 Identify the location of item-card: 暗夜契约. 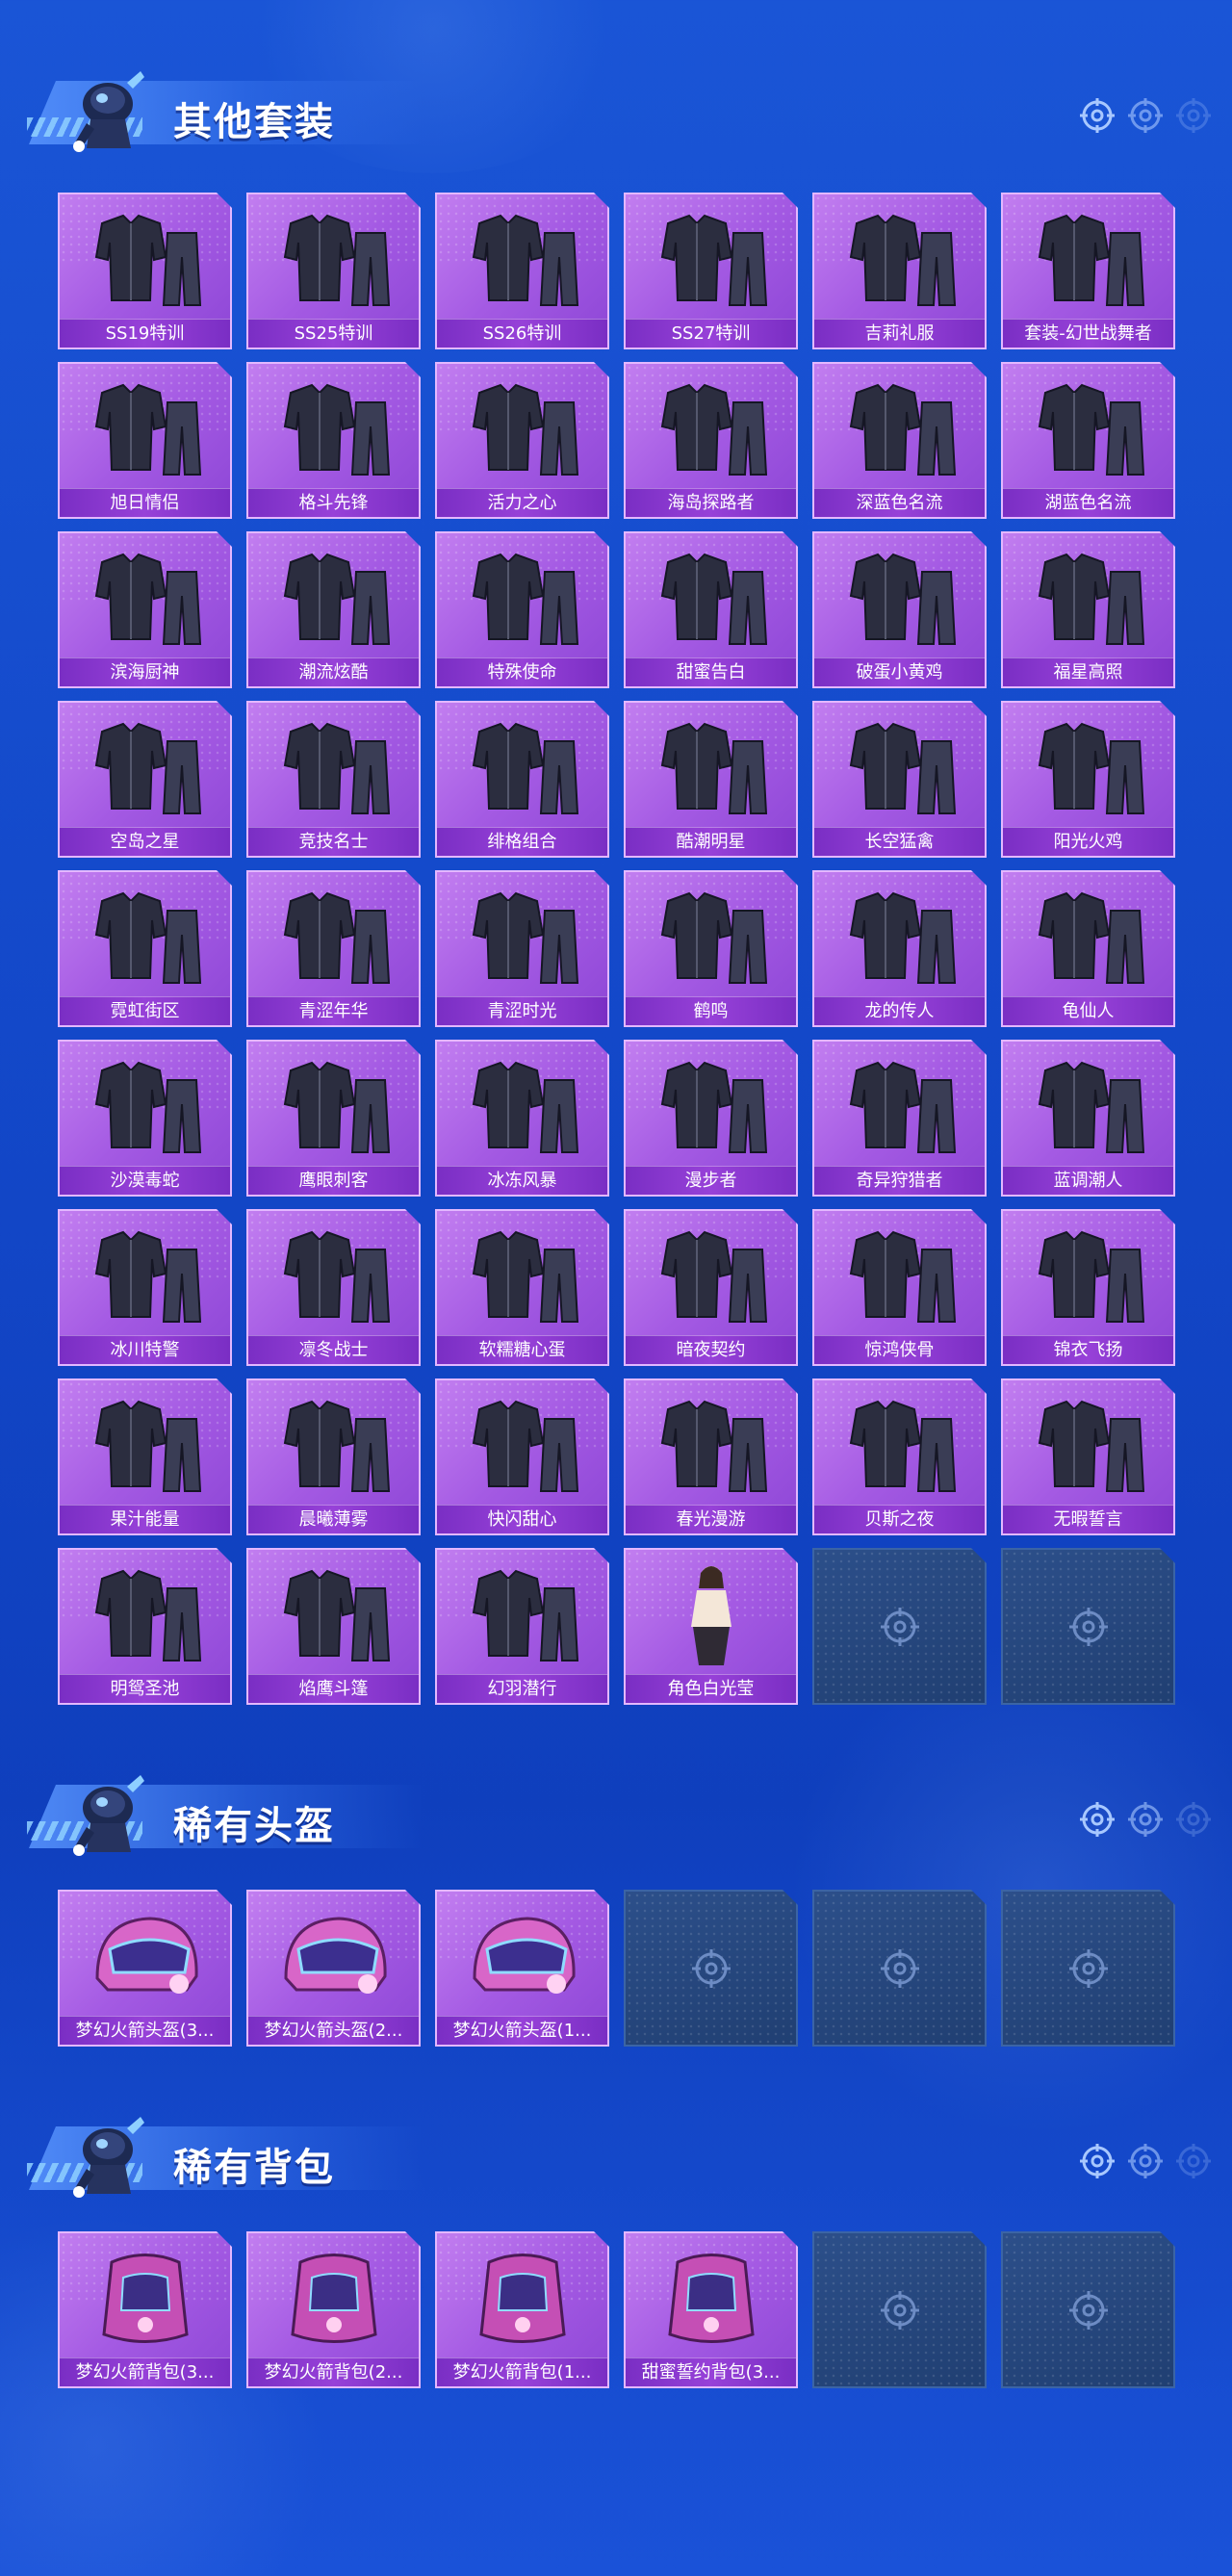
(711, 1287).